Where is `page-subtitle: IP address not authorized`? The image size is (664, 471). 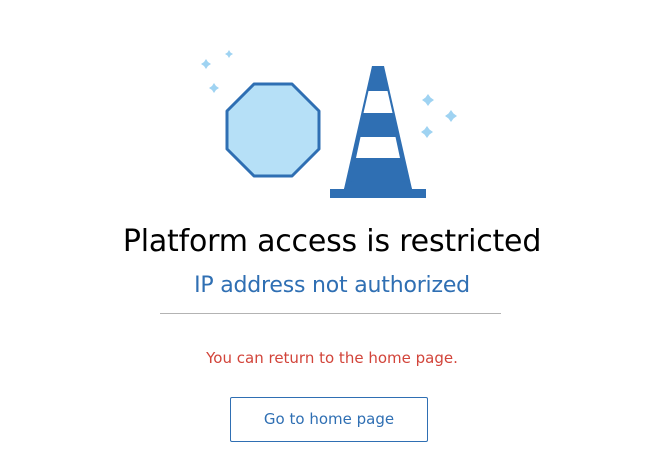
page-subtitle: IP address not authorized is located at coordinates (332, 285).